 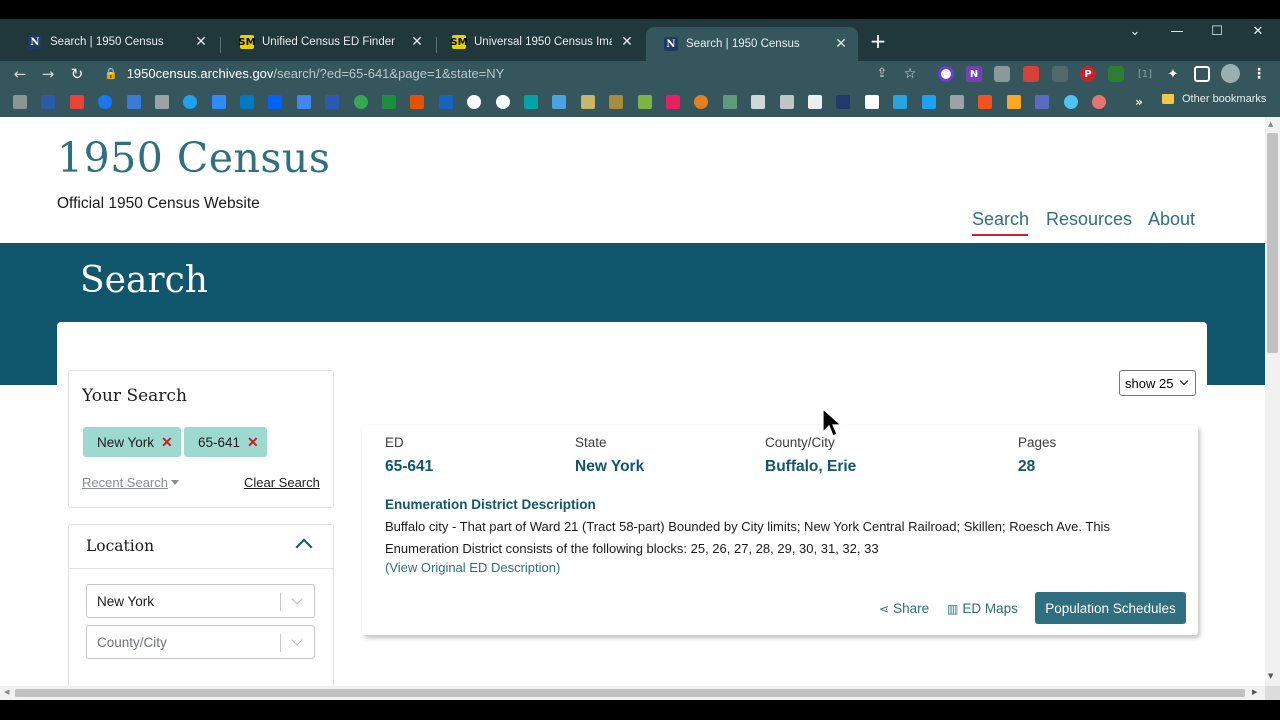 I want to click on ed-maps-button: ▥ ED Maps, so click(x=982, y=608).